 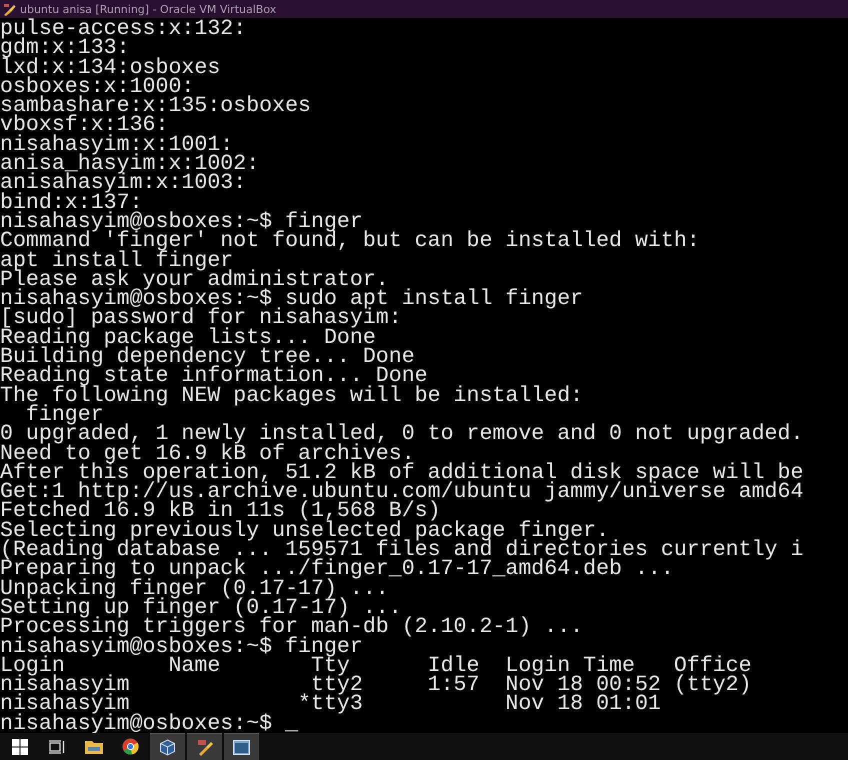 What do you see at coordinates (181, 647) in the screenshot?
I see `terminal-line: nisahasyim@osboxes:~$ finger` at bounding box center [181, 647].